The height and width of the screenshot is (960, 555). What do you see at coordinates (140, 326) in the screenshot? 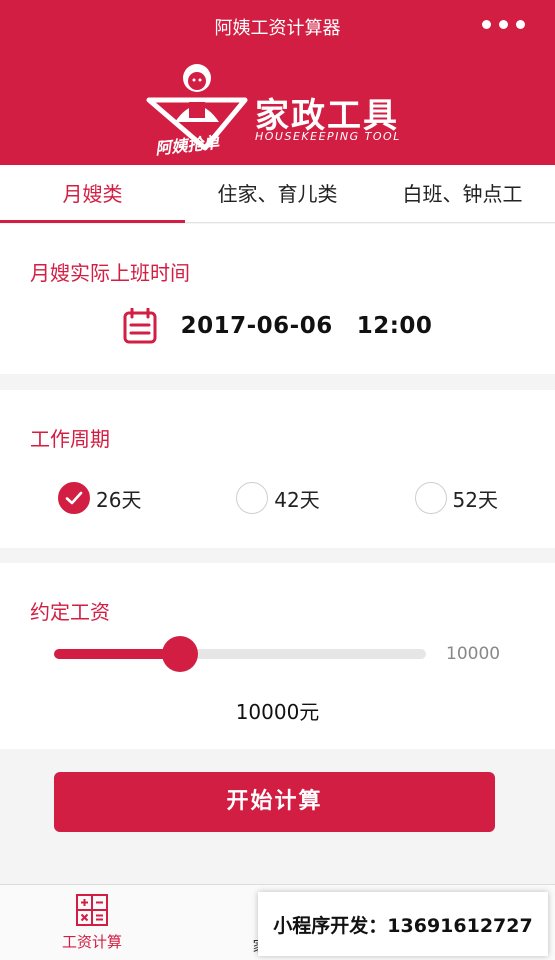
I see `calendar-icon` at bounding box center [140, 326].